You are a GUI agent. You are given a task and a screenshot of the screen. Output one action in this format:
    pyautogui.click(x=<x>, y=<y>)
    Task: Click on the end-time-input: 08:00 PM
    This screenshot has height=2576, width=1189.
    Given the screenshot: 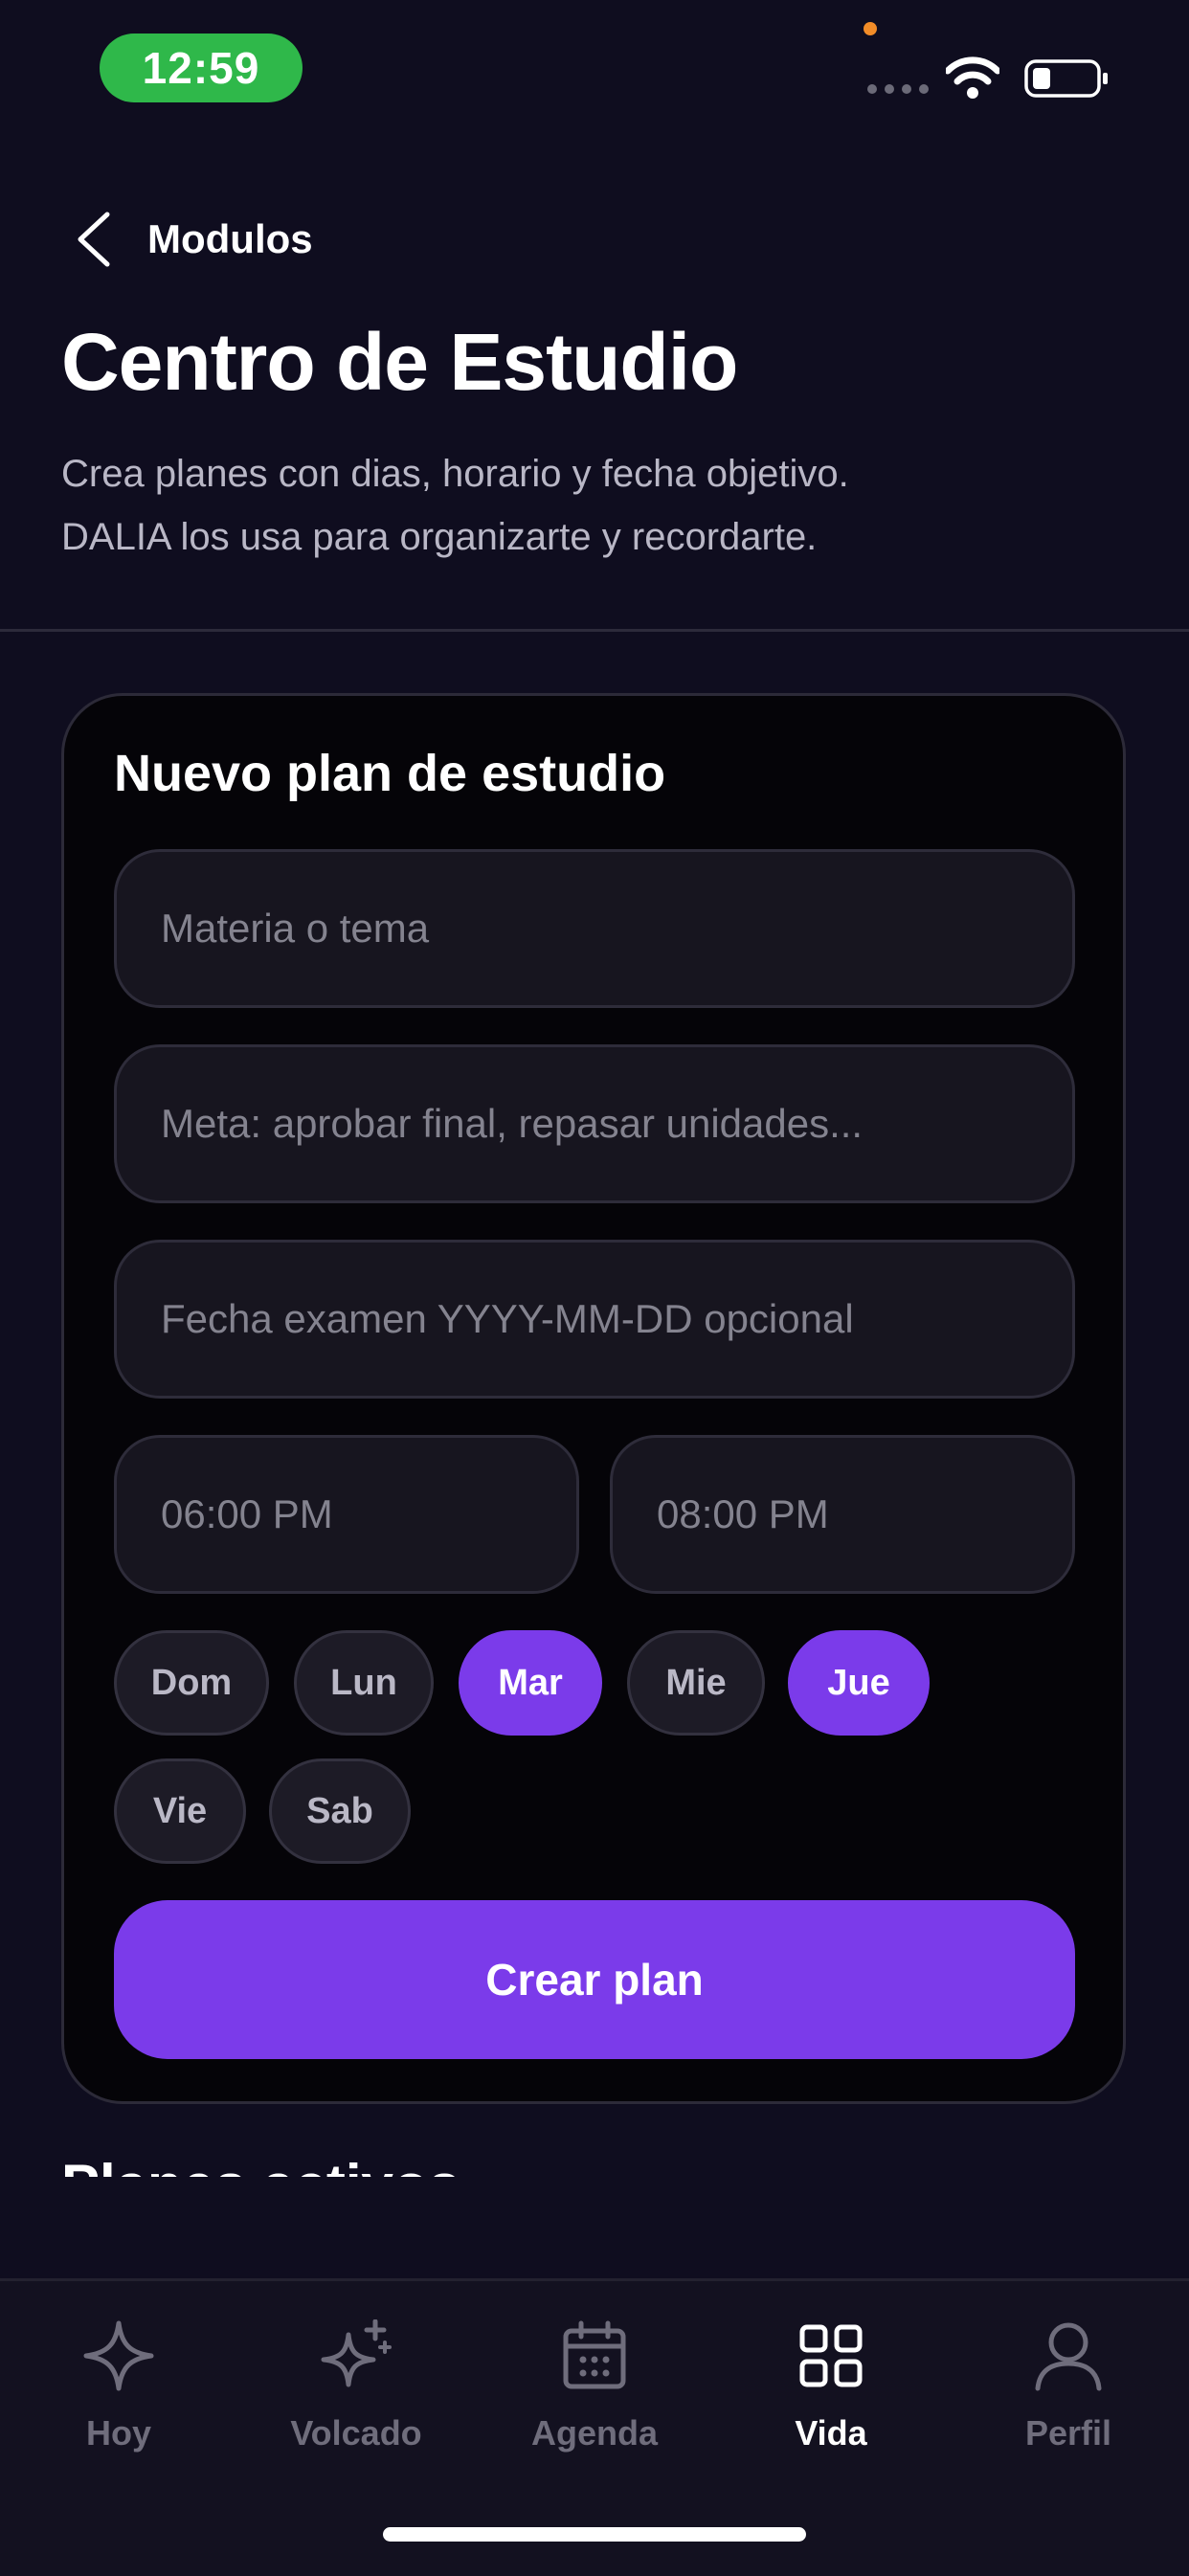 What is the action you would take?
    pyautogui.click(x=842, y=1515)
    